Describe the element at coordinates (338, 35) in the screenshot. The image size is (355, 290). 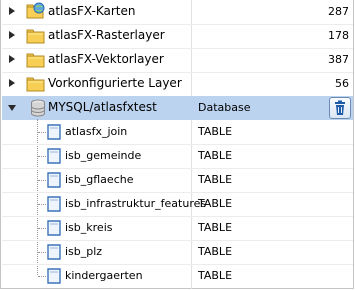
I see `layer-count: 178` at that location.